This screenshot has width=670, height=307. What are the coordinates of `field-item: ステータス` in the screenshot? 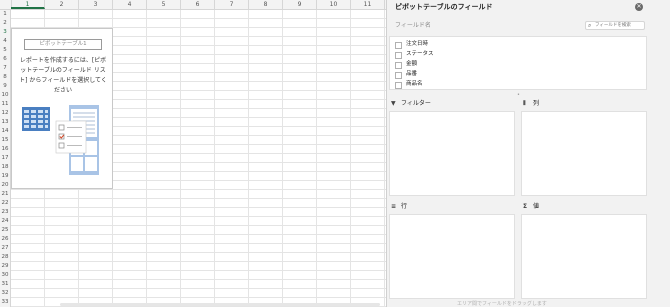 It's located at (495, 54).